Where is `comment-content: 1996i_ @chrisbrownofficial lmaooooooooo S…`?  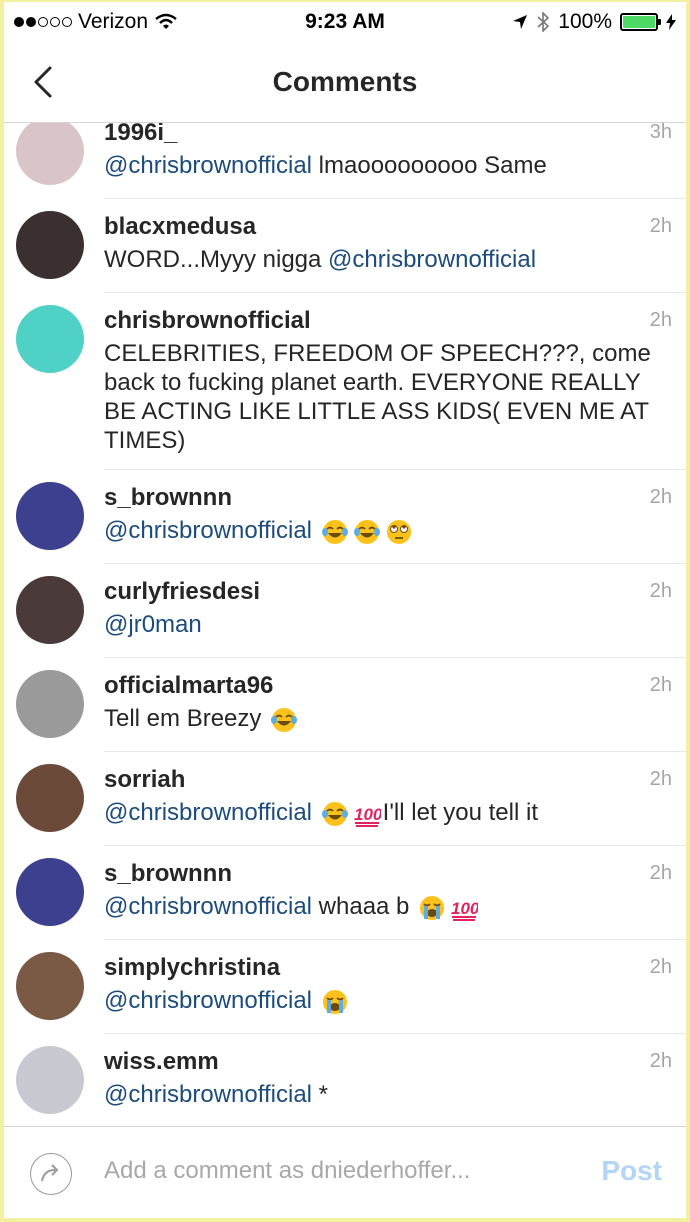
comment-content: 1996i_ @chrisbrownofficial lmaooooooooo S… is located at coordinates (395, 161).